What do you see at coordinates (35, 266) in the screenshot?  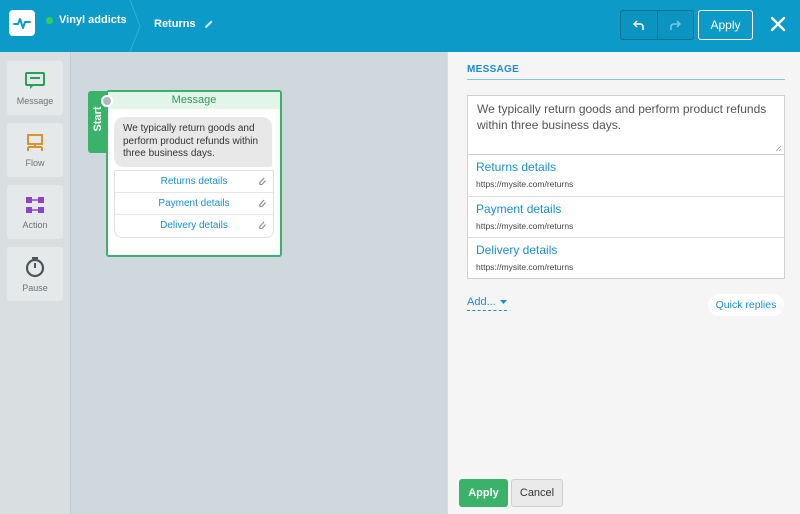 I see `pause-timer-icon` at bounding box center [35, 266].